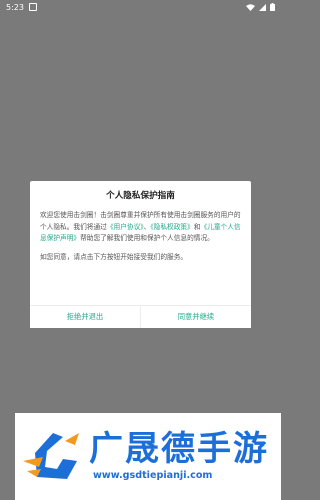 This screenshot has width=320, height=500. Describe the element at coordinates (114, 256) in the screenshot. I see `dialog-paragraph-consent: 如您同意，请点击下方按钮开始接受我们的服务。` at that location.